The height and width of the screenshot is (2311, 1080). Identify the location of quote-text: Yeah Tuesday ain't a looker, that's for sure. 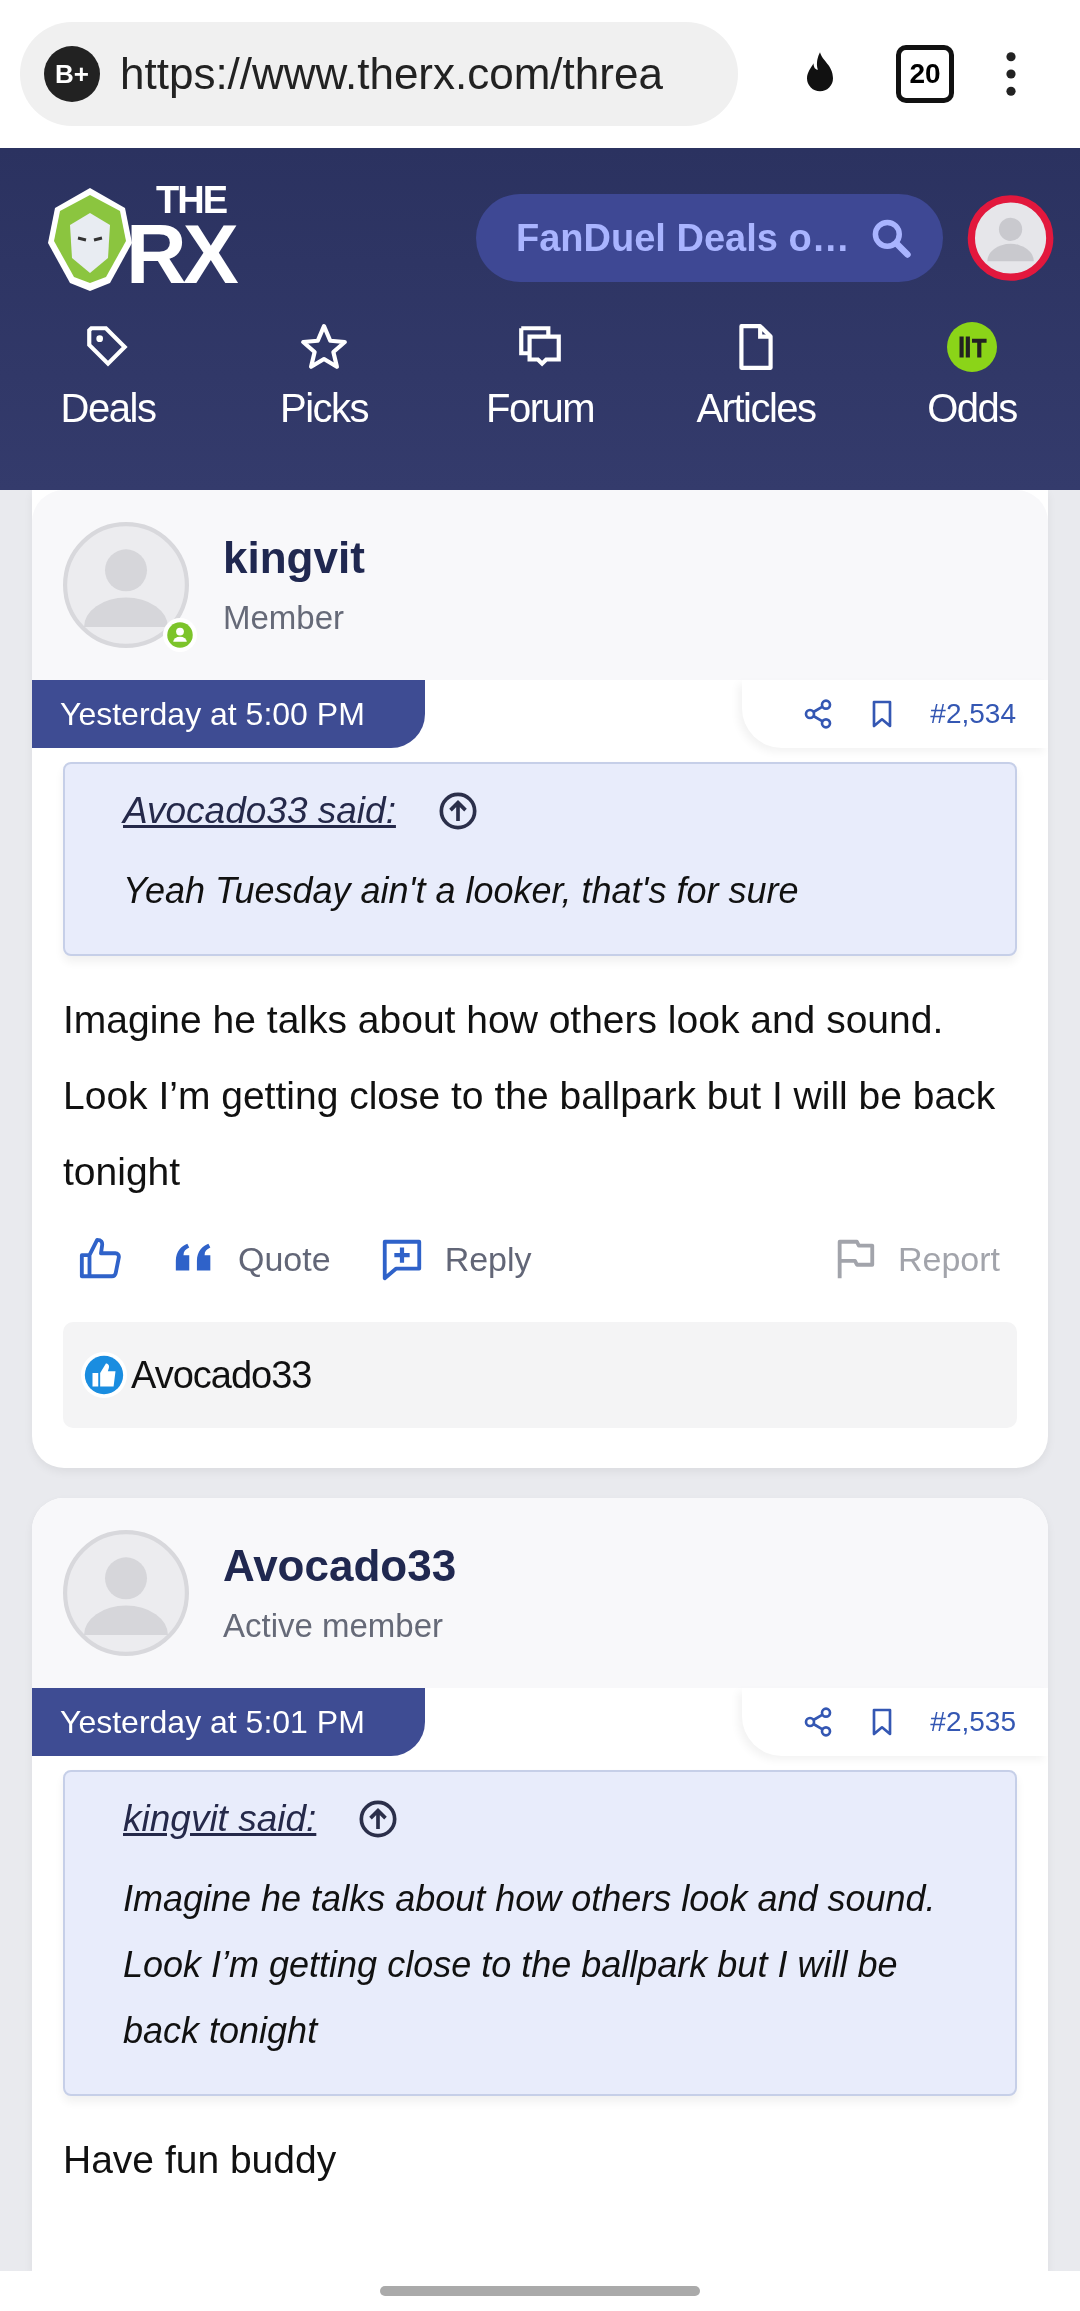
(461, 891).